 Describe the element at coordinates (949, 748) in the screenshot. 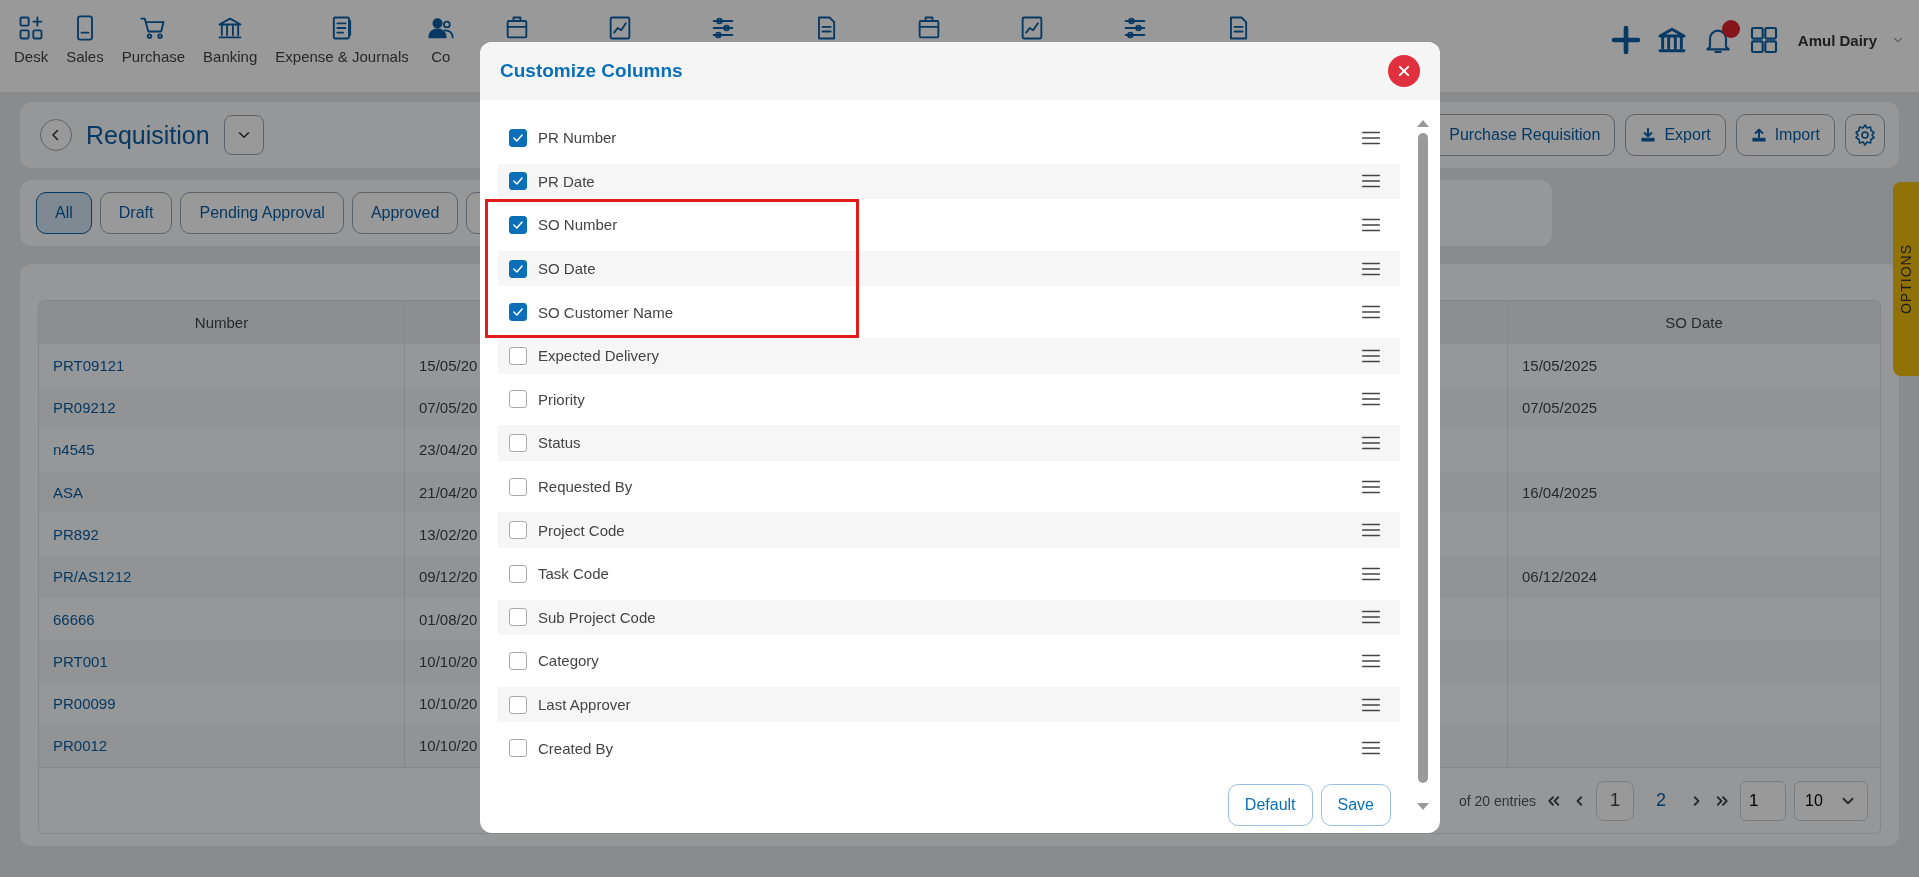

I see `column-option: Created By` at that location.